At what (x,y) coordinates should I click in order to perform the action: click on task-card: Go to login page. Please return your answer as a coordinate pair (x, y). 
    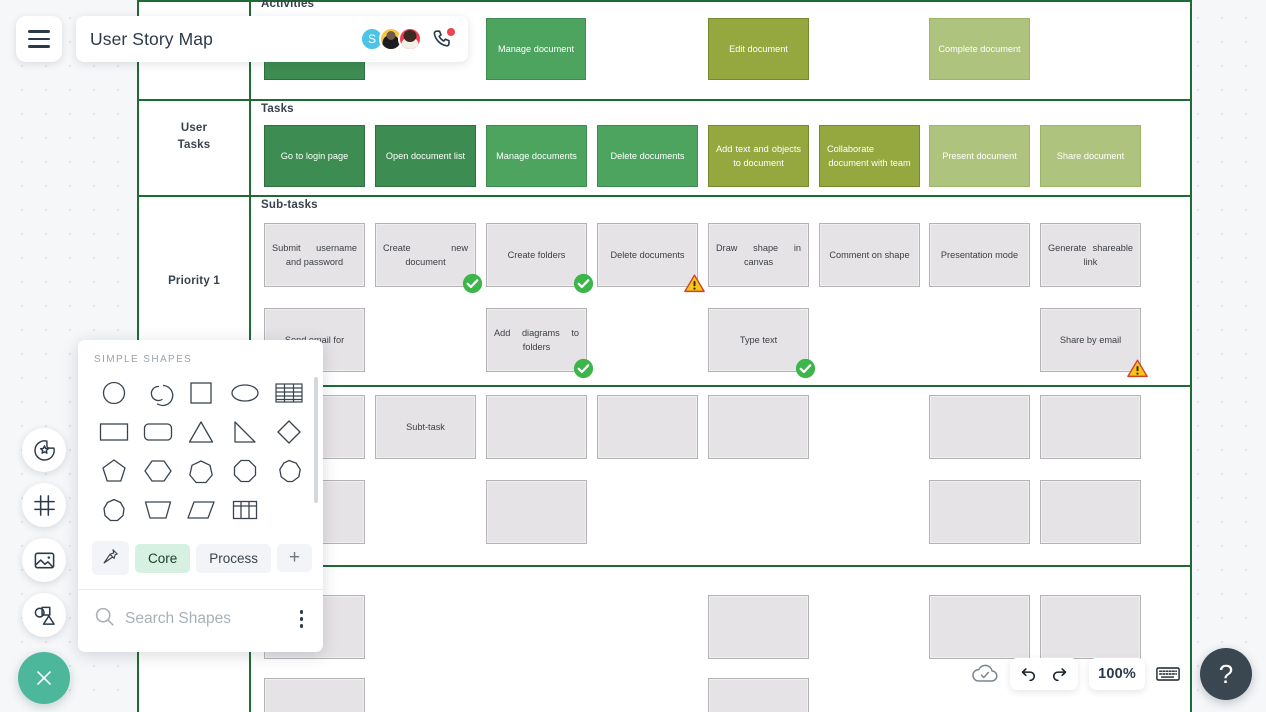
    Looking at the image, I should click on (314, 156).